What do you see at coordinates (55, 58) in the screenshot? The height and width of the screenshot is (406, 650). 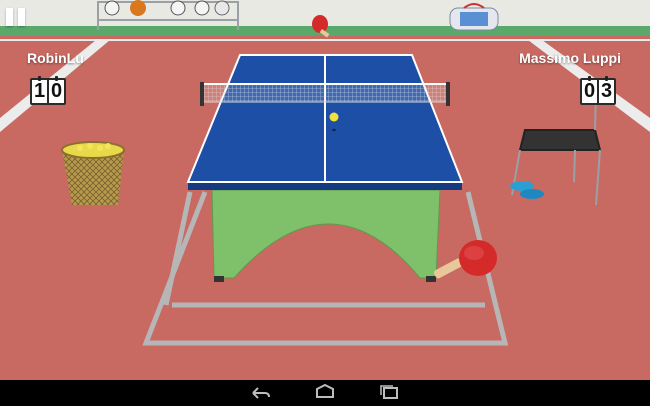 I see `player-left-name: RobinLu` at bounding box center [55, 58].